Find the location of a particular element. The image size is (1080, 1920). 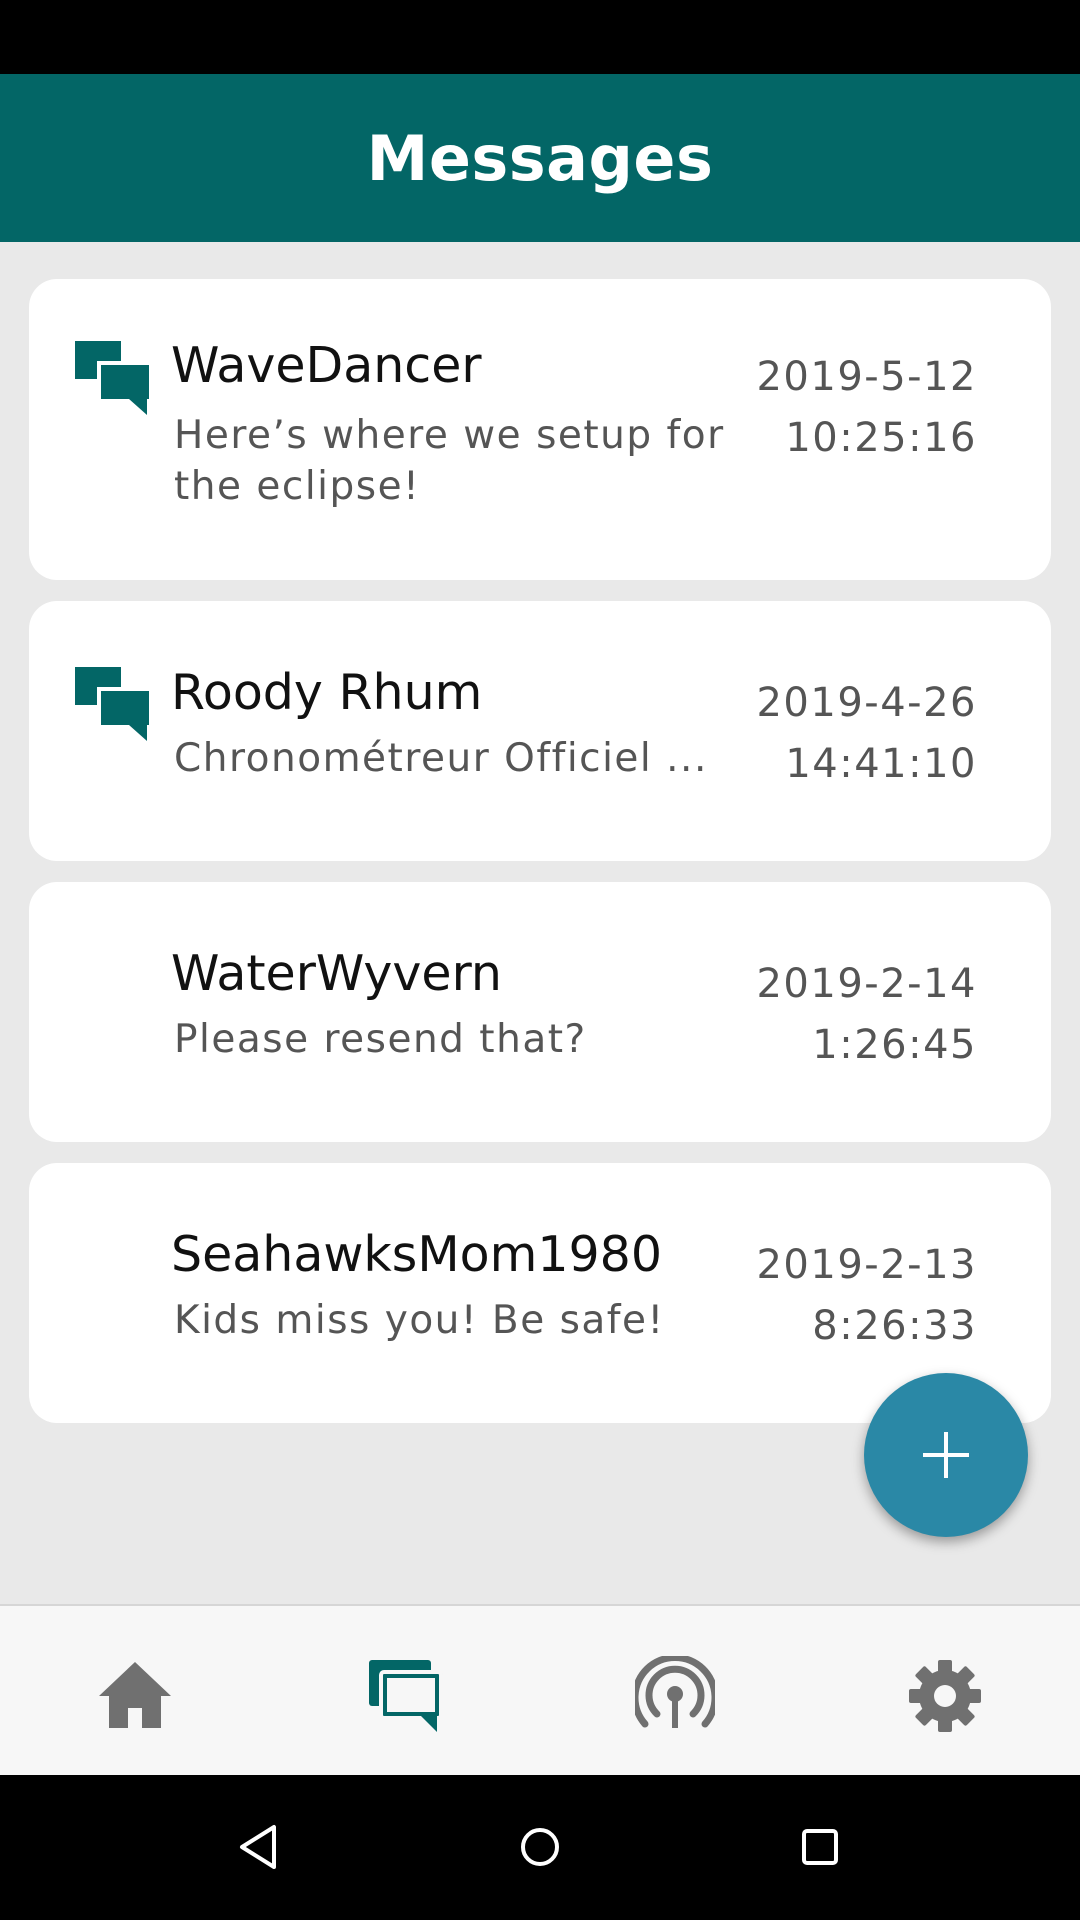

plus-icon is located at coordinates (946, 1455).